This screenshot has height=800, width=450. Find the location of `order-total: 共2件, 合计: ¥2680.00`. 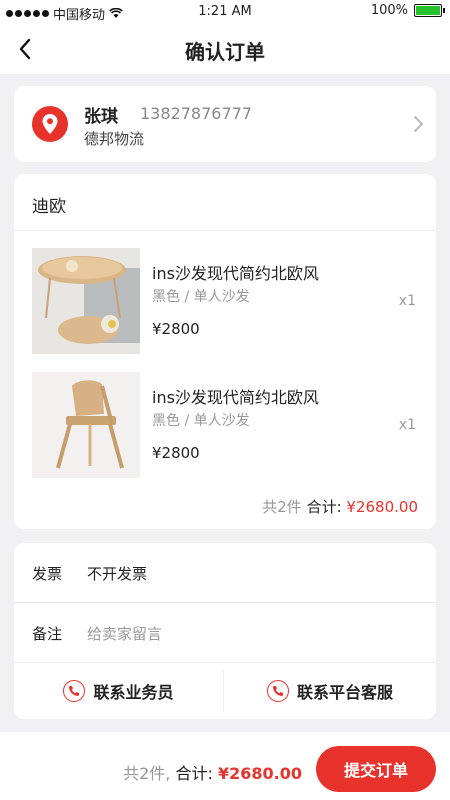

order-total: 共2件, 合计: ¥2680.00 is located at coordinates (212, 772).